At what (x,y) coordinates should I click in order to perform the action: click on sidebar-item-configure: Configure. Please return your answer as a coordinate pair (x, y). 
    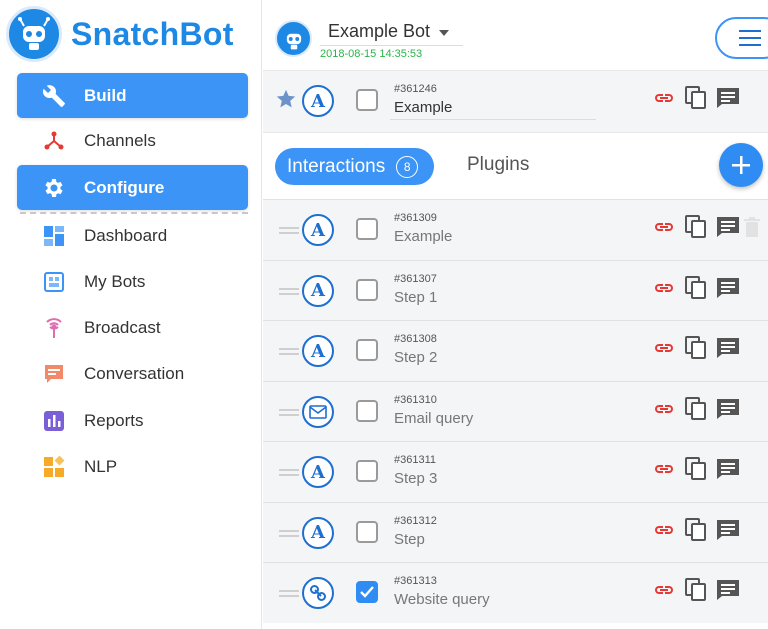
    Looking at the image, I should click on (132, 187).